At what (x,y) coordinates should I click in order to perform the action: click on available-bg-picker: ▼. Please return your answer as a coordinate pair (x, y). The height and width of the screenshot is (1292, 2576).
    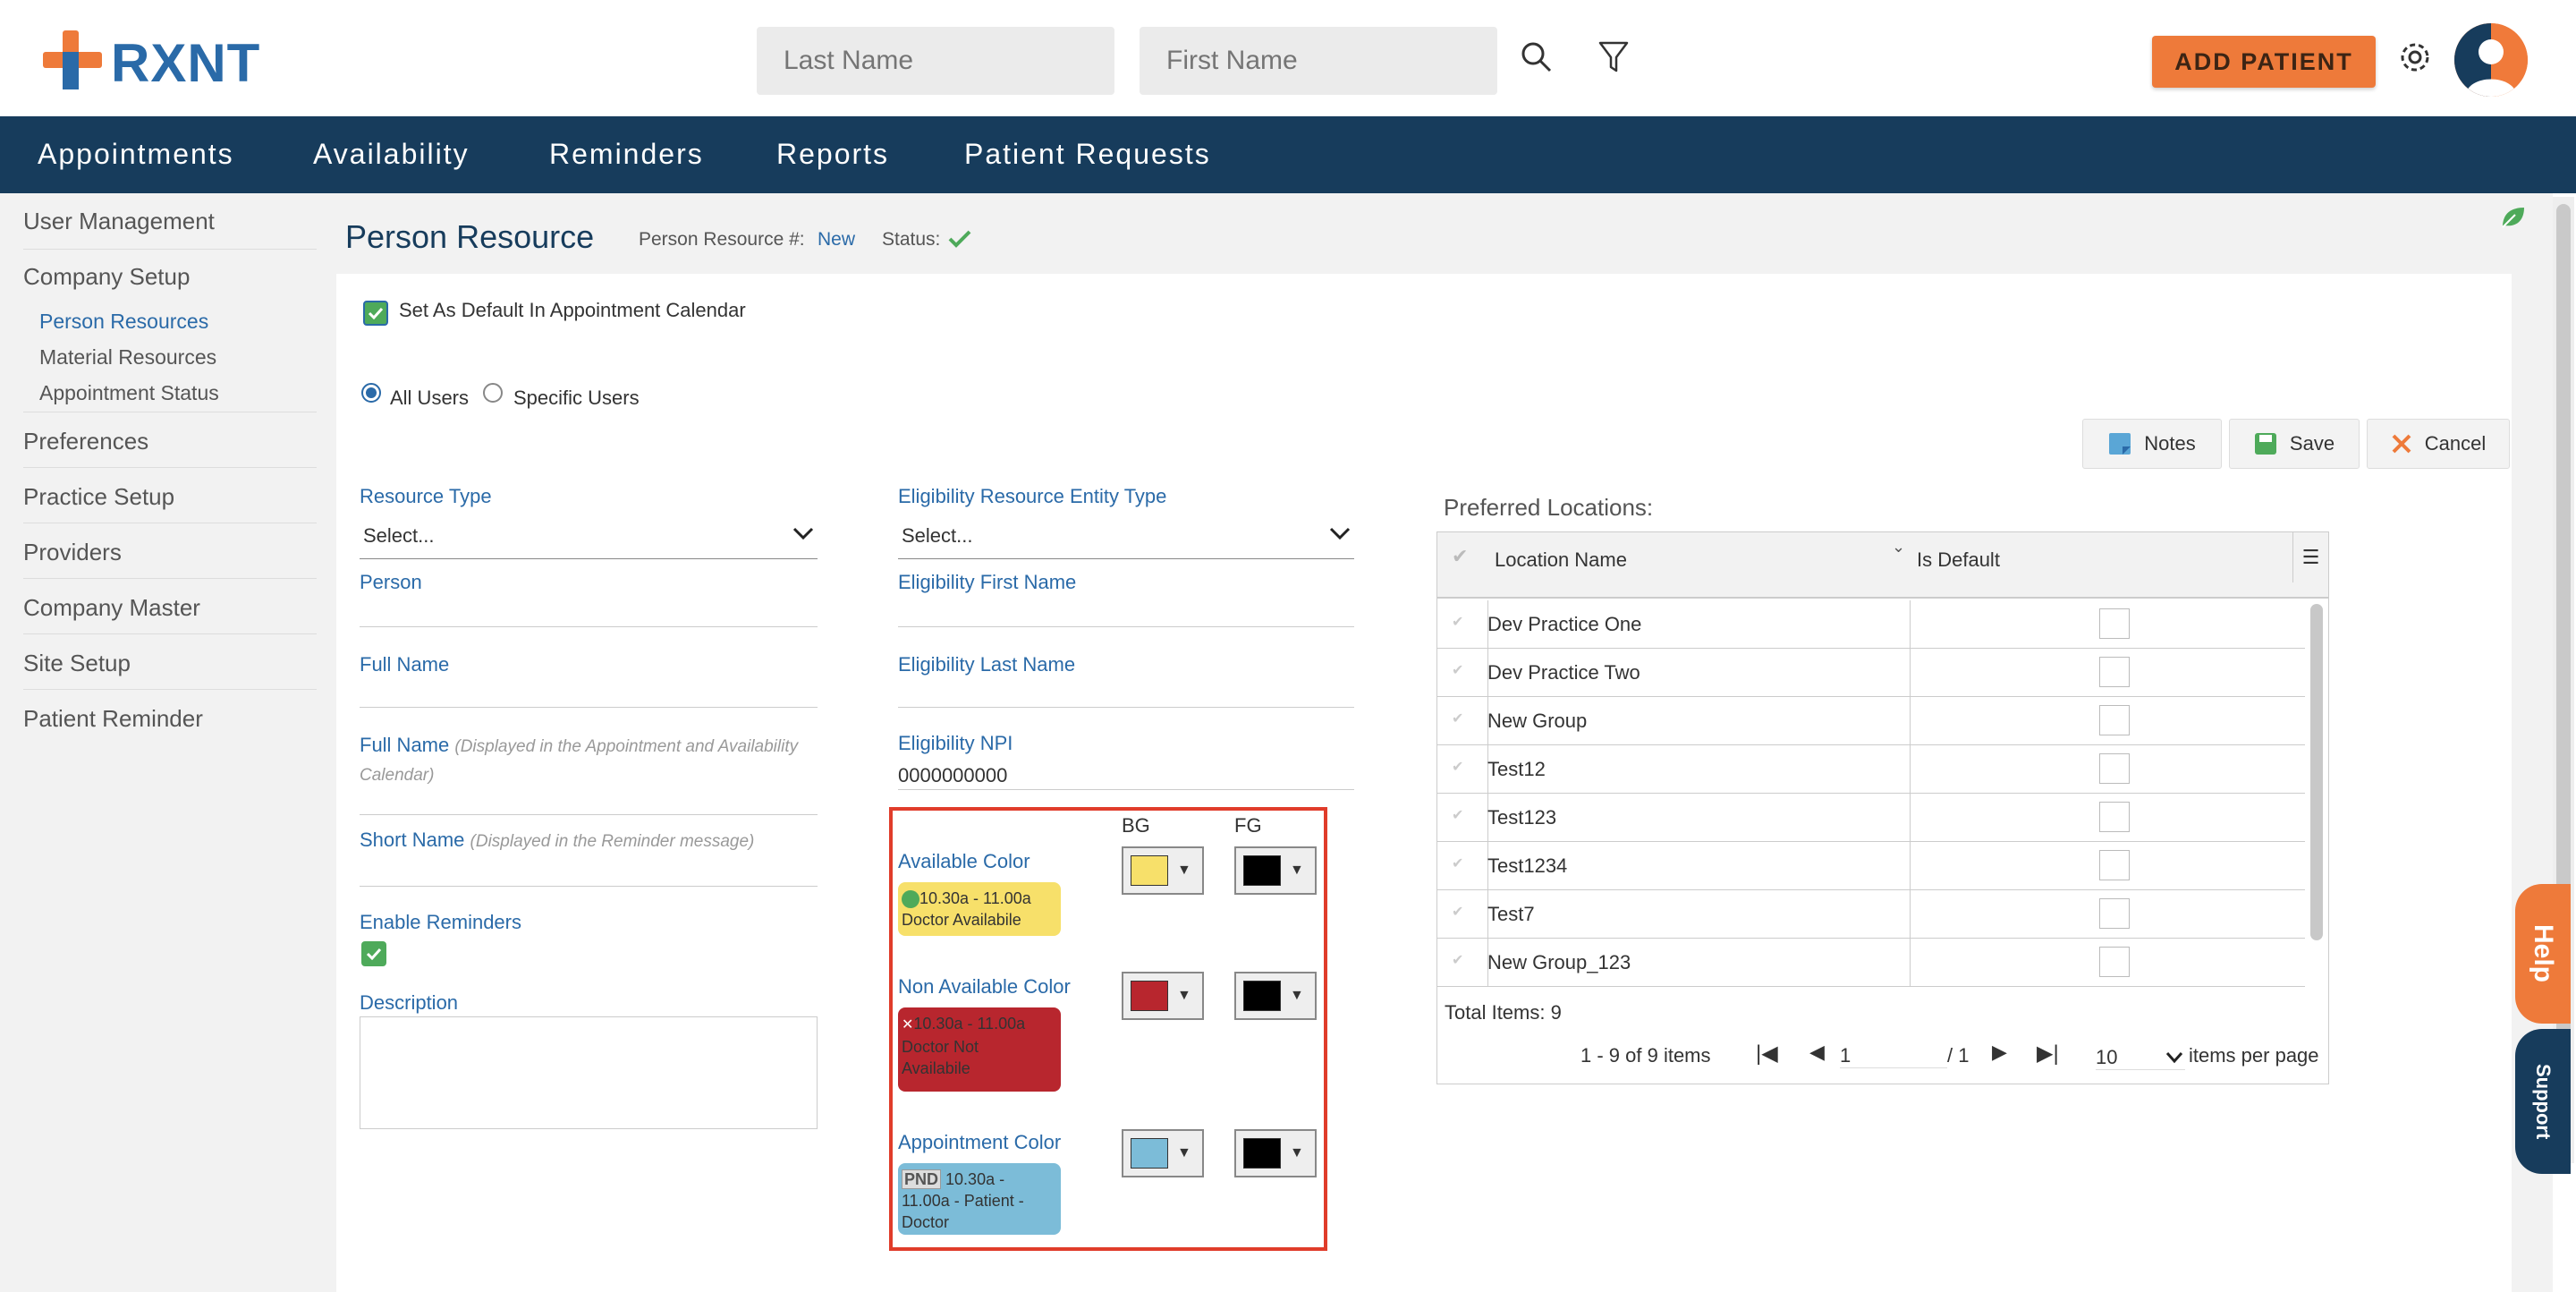
    Looking at the image, I should click on (1163, 870).